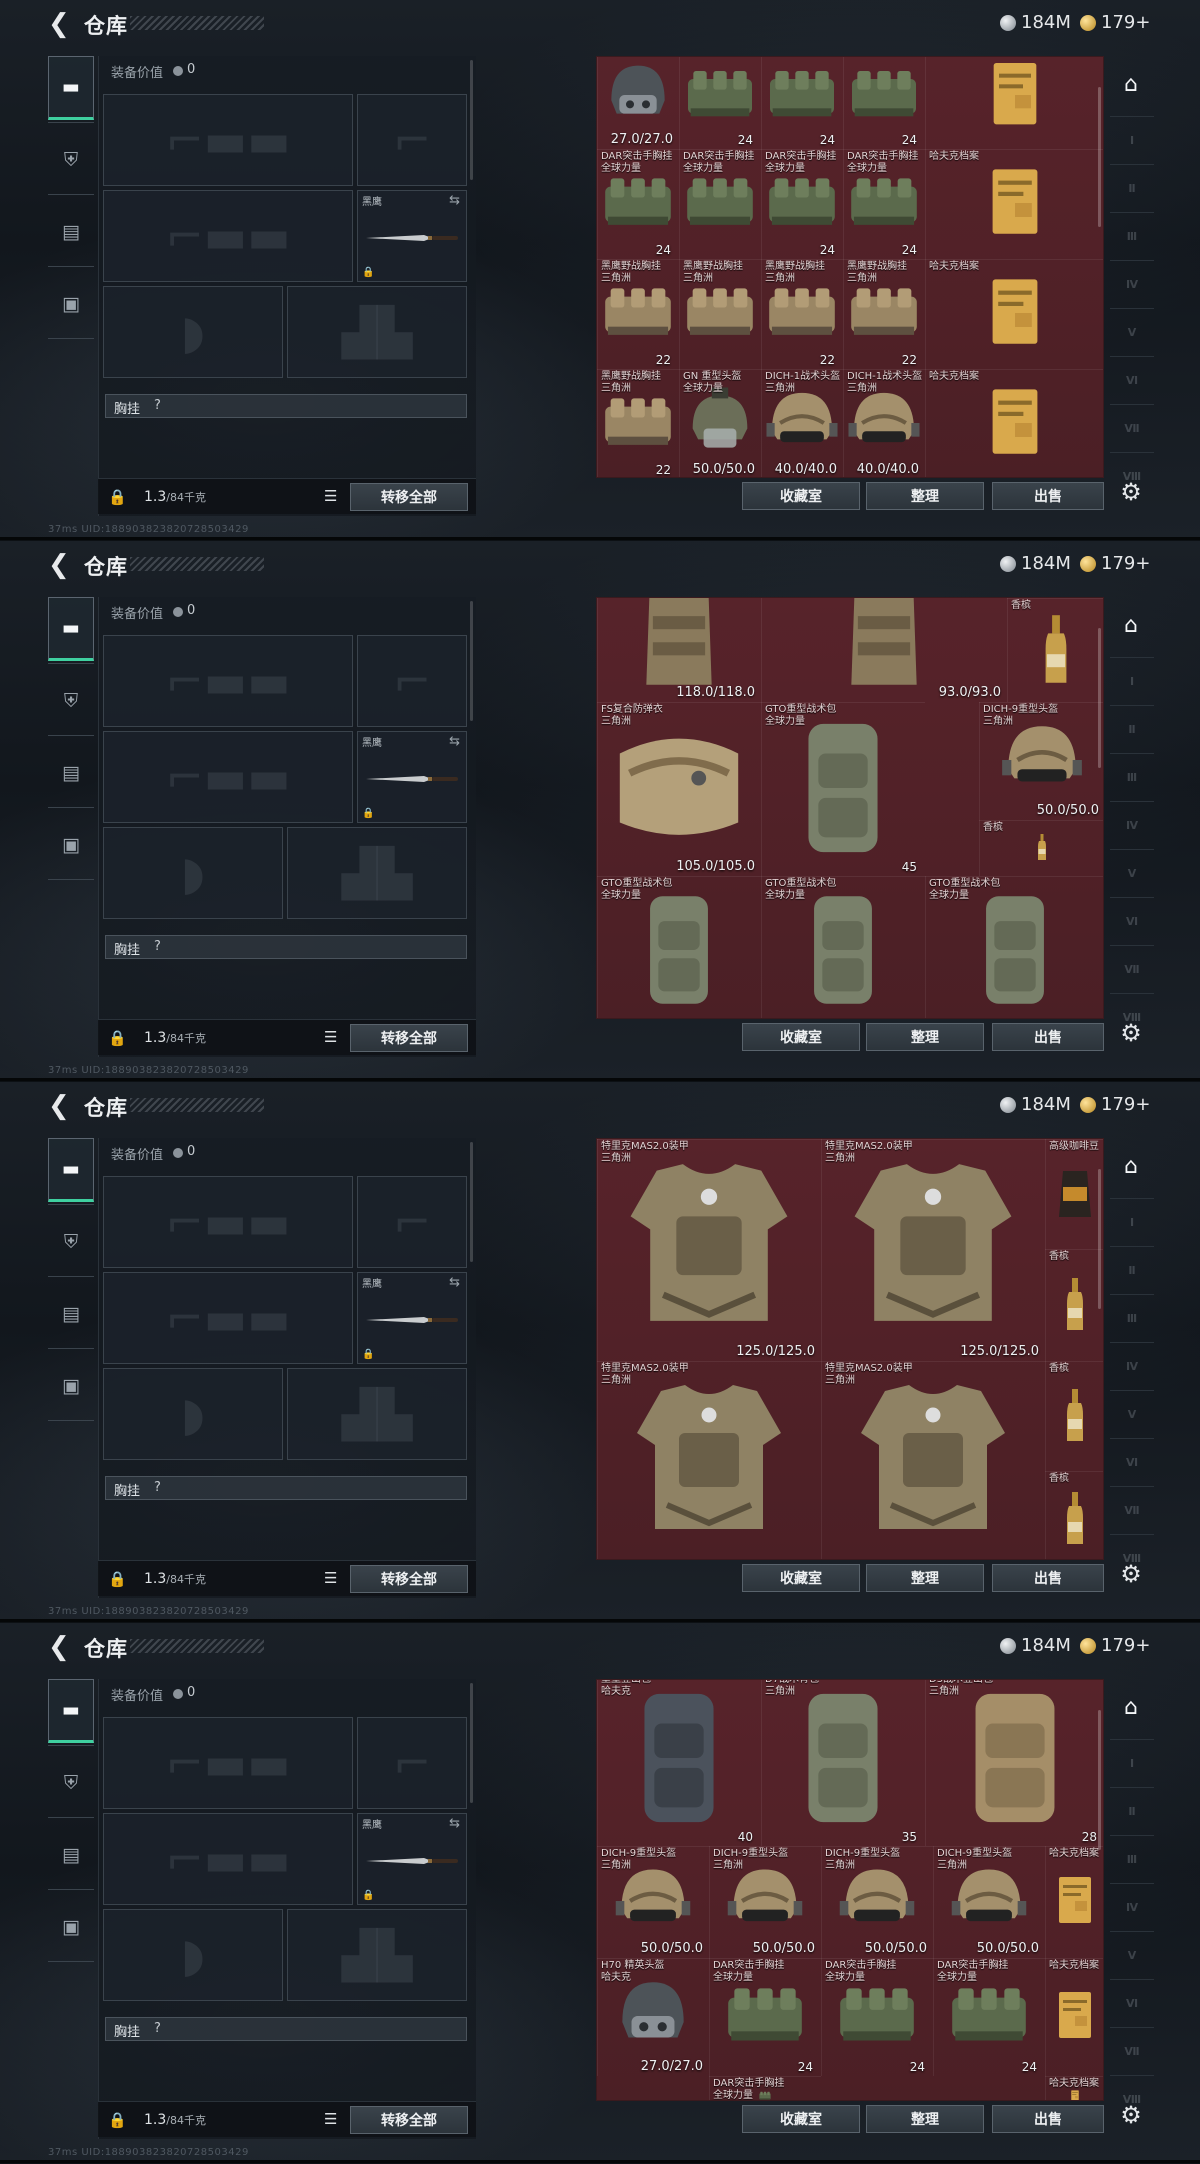 Image resolution: width=1200 pixels, height=2164 pixels. What do you see at coordinates (117, 2120) in the screenshot?
I see `lock-icon: 🔒` at bounding box center [117, 2120].